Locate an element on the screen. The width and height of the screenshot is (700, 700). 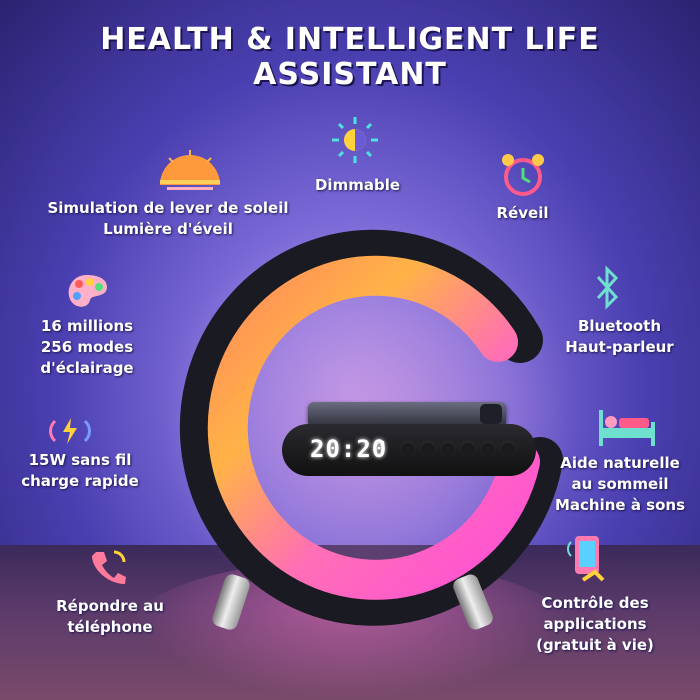
feature-label-dimmable: Dimmable is located at coordinates (357, 185).